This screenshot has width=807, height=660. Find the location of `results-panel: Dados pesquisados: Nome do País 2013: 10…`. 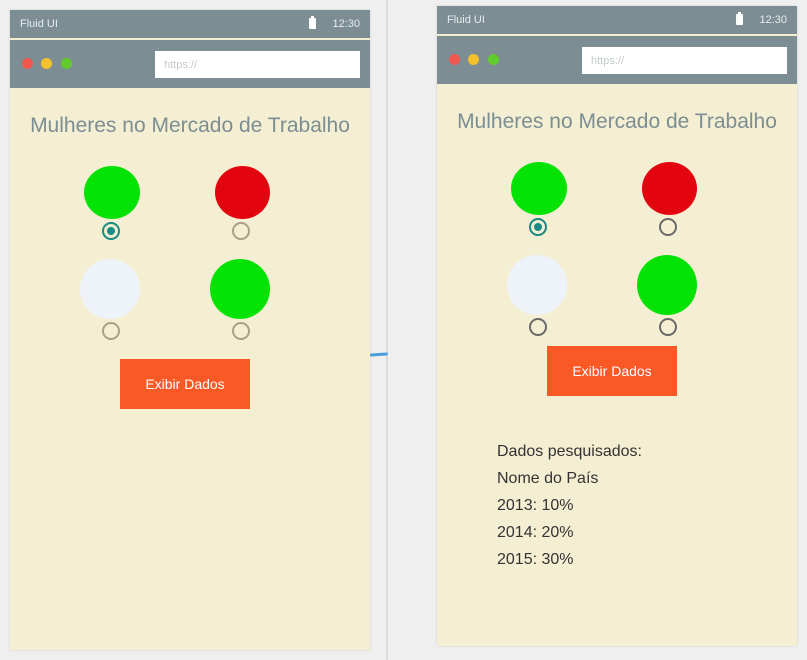

results-panel: Dados pesquisados: Nome do País 2013: 10… is located at coordinates (569, 505).